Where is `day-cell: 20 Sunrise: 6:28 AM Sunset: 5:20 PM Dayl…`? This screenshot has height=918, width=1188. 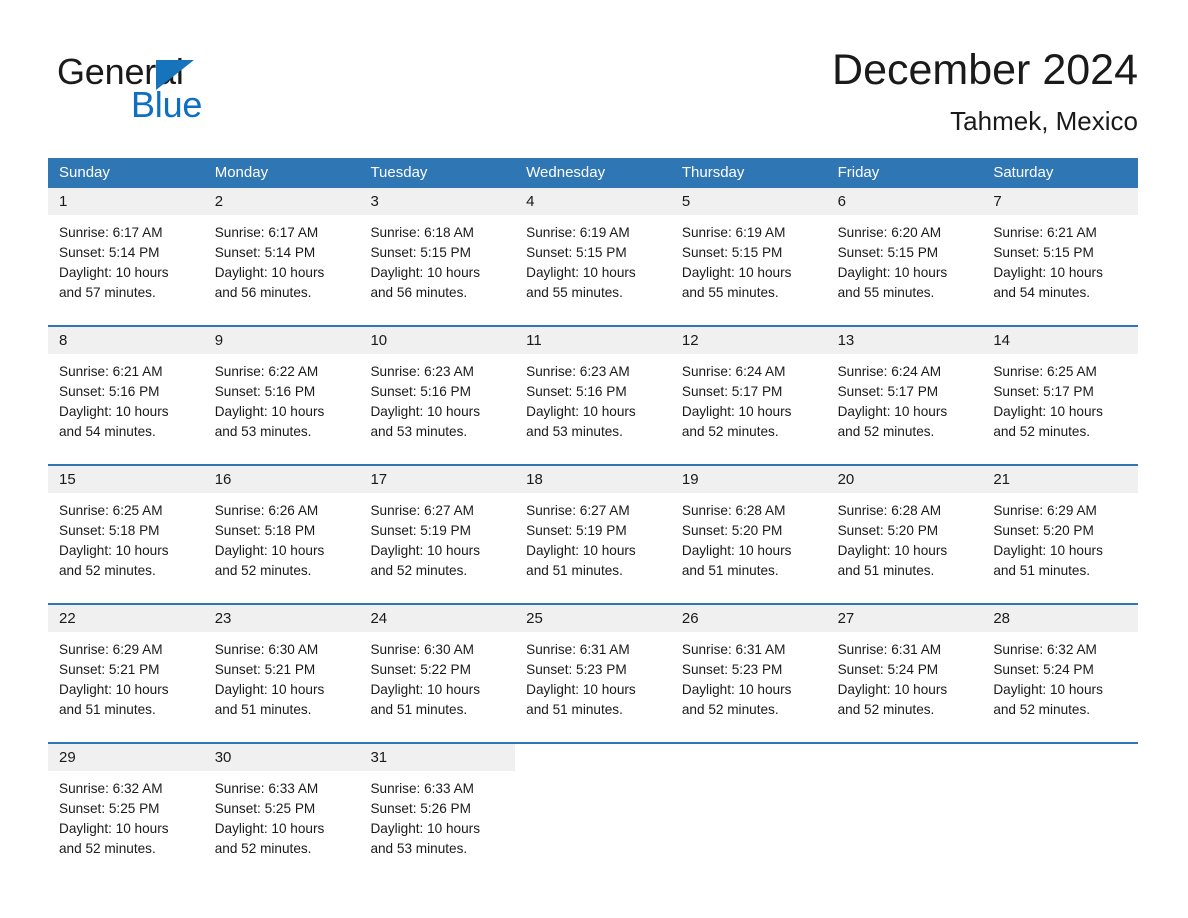
day-cell: 20 Sunrise: 6:28 AM Sunset: 5:20 PM Dayl… is located at coordinates (904, 534).